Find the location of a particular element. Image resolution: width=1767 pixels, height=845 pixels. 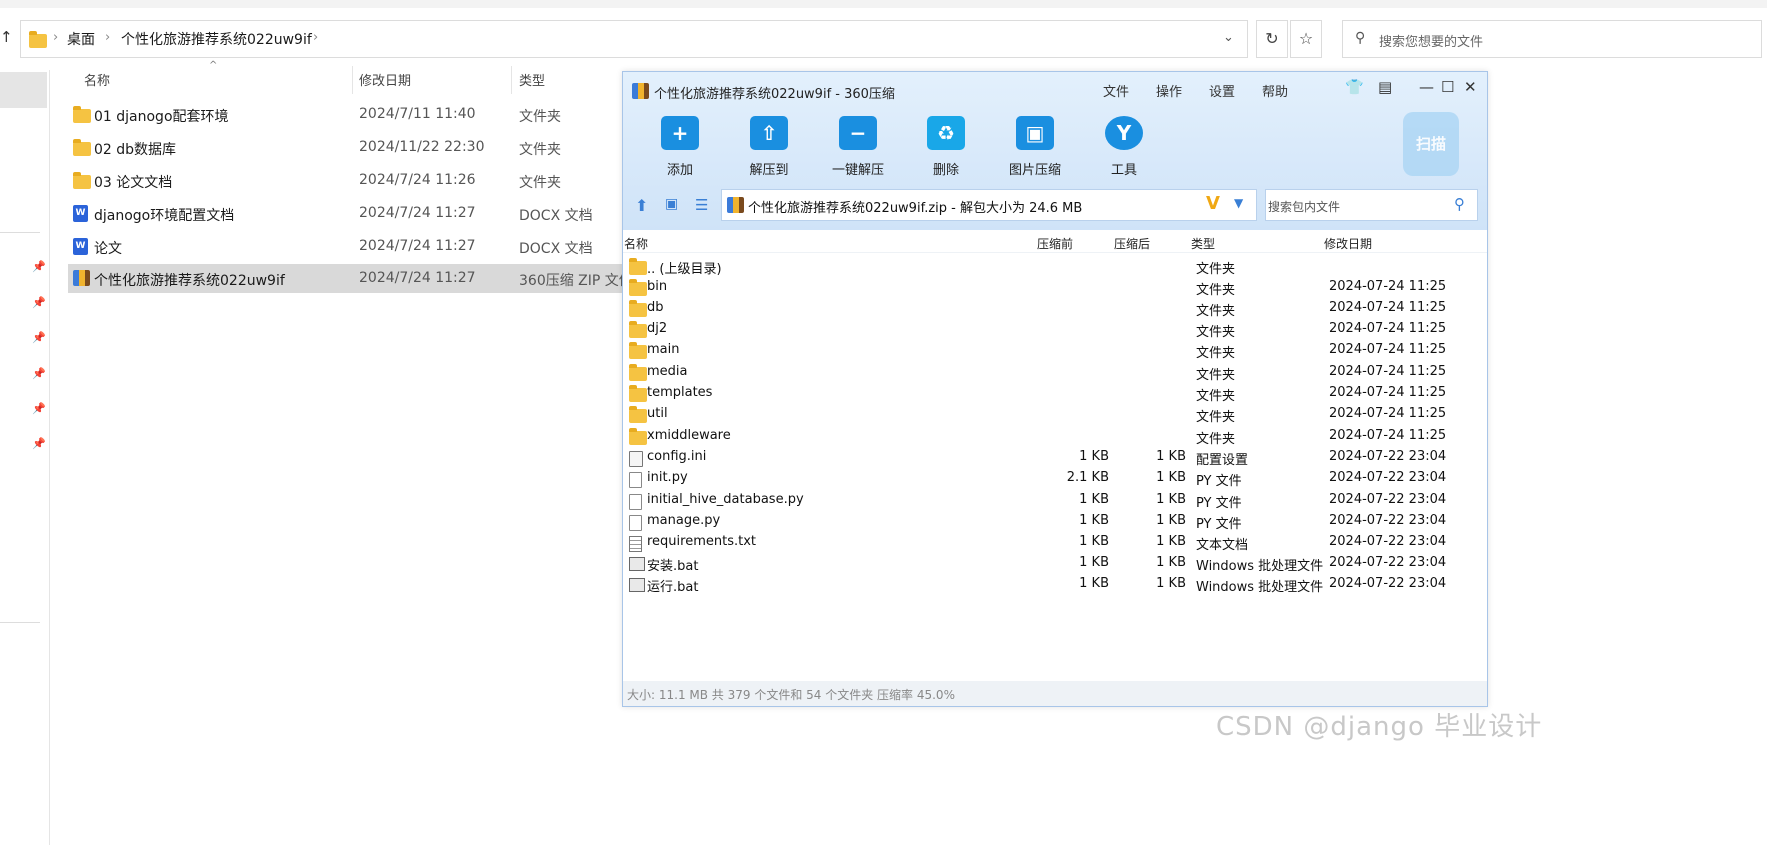

address-bar: › 桌面 › 个性化旅游推荐系统022uw9if › ⌄ is located at coordinates (634, 39).